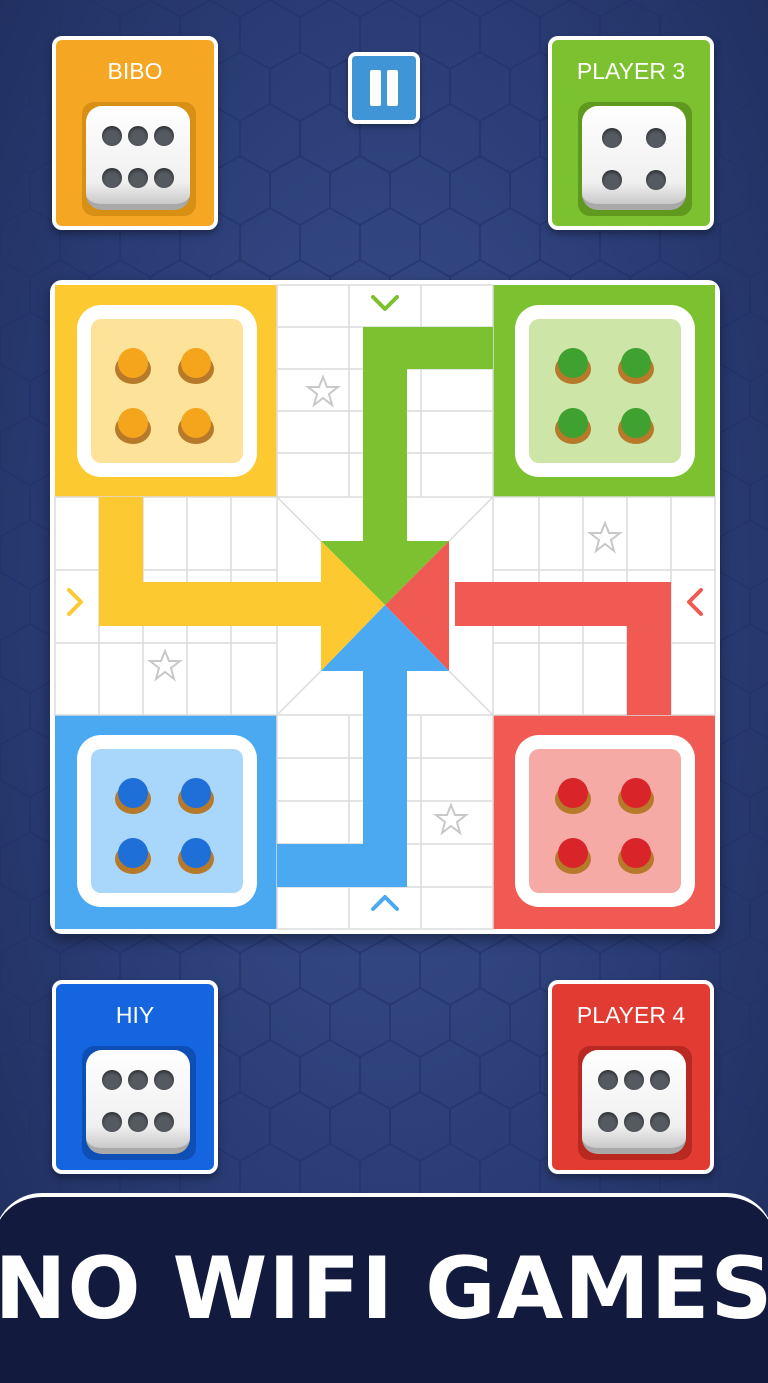 Image resolution: width=768 pixels, height=1383 pixels. I want to click on player-name: PLAYER 3, so click(631, 71).